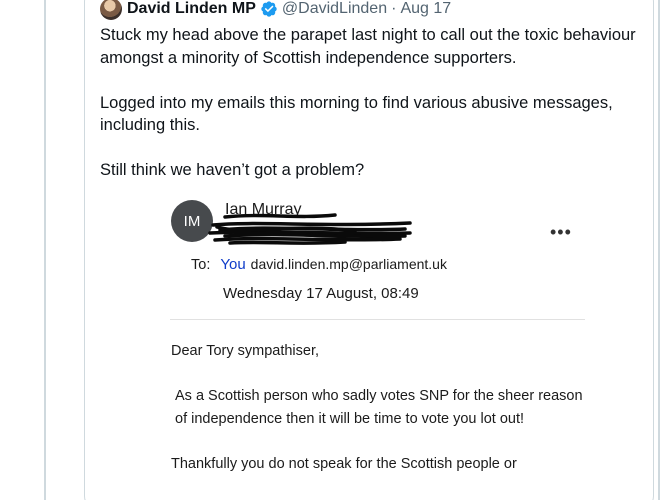 This screenshot has width=665, height=500. I want to click on verified-badge-icon, so click(269, 9).